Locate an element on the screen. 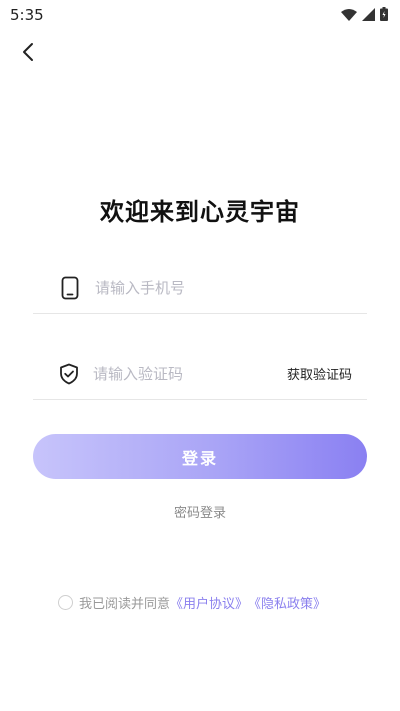  user-agreement-link: 《用户协议》 is located at coordinates (209, 602).